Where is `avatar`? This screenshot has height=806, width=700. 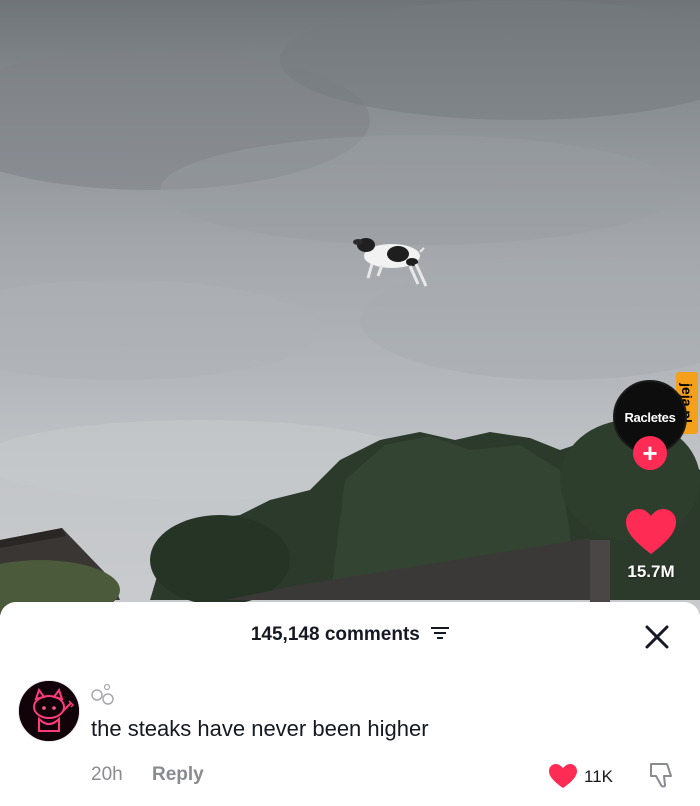 avatar is located at coordinates (49, 711).